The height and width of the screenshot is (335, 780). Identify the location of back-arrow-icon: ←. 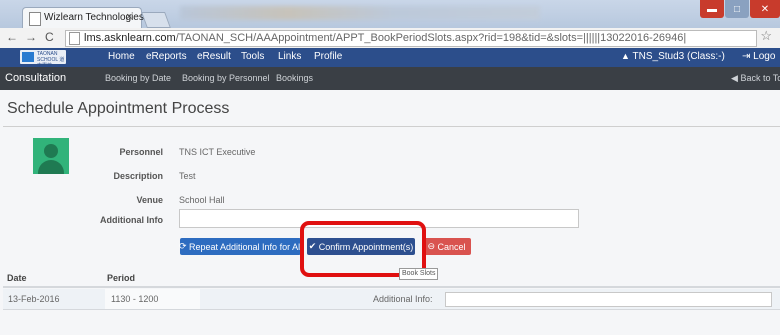
(12, 37).